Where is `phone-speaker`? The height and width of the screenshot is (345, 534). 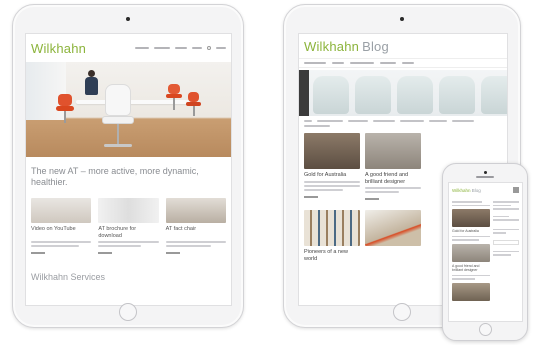 phone-speaker is located at coordinates (485, 177).